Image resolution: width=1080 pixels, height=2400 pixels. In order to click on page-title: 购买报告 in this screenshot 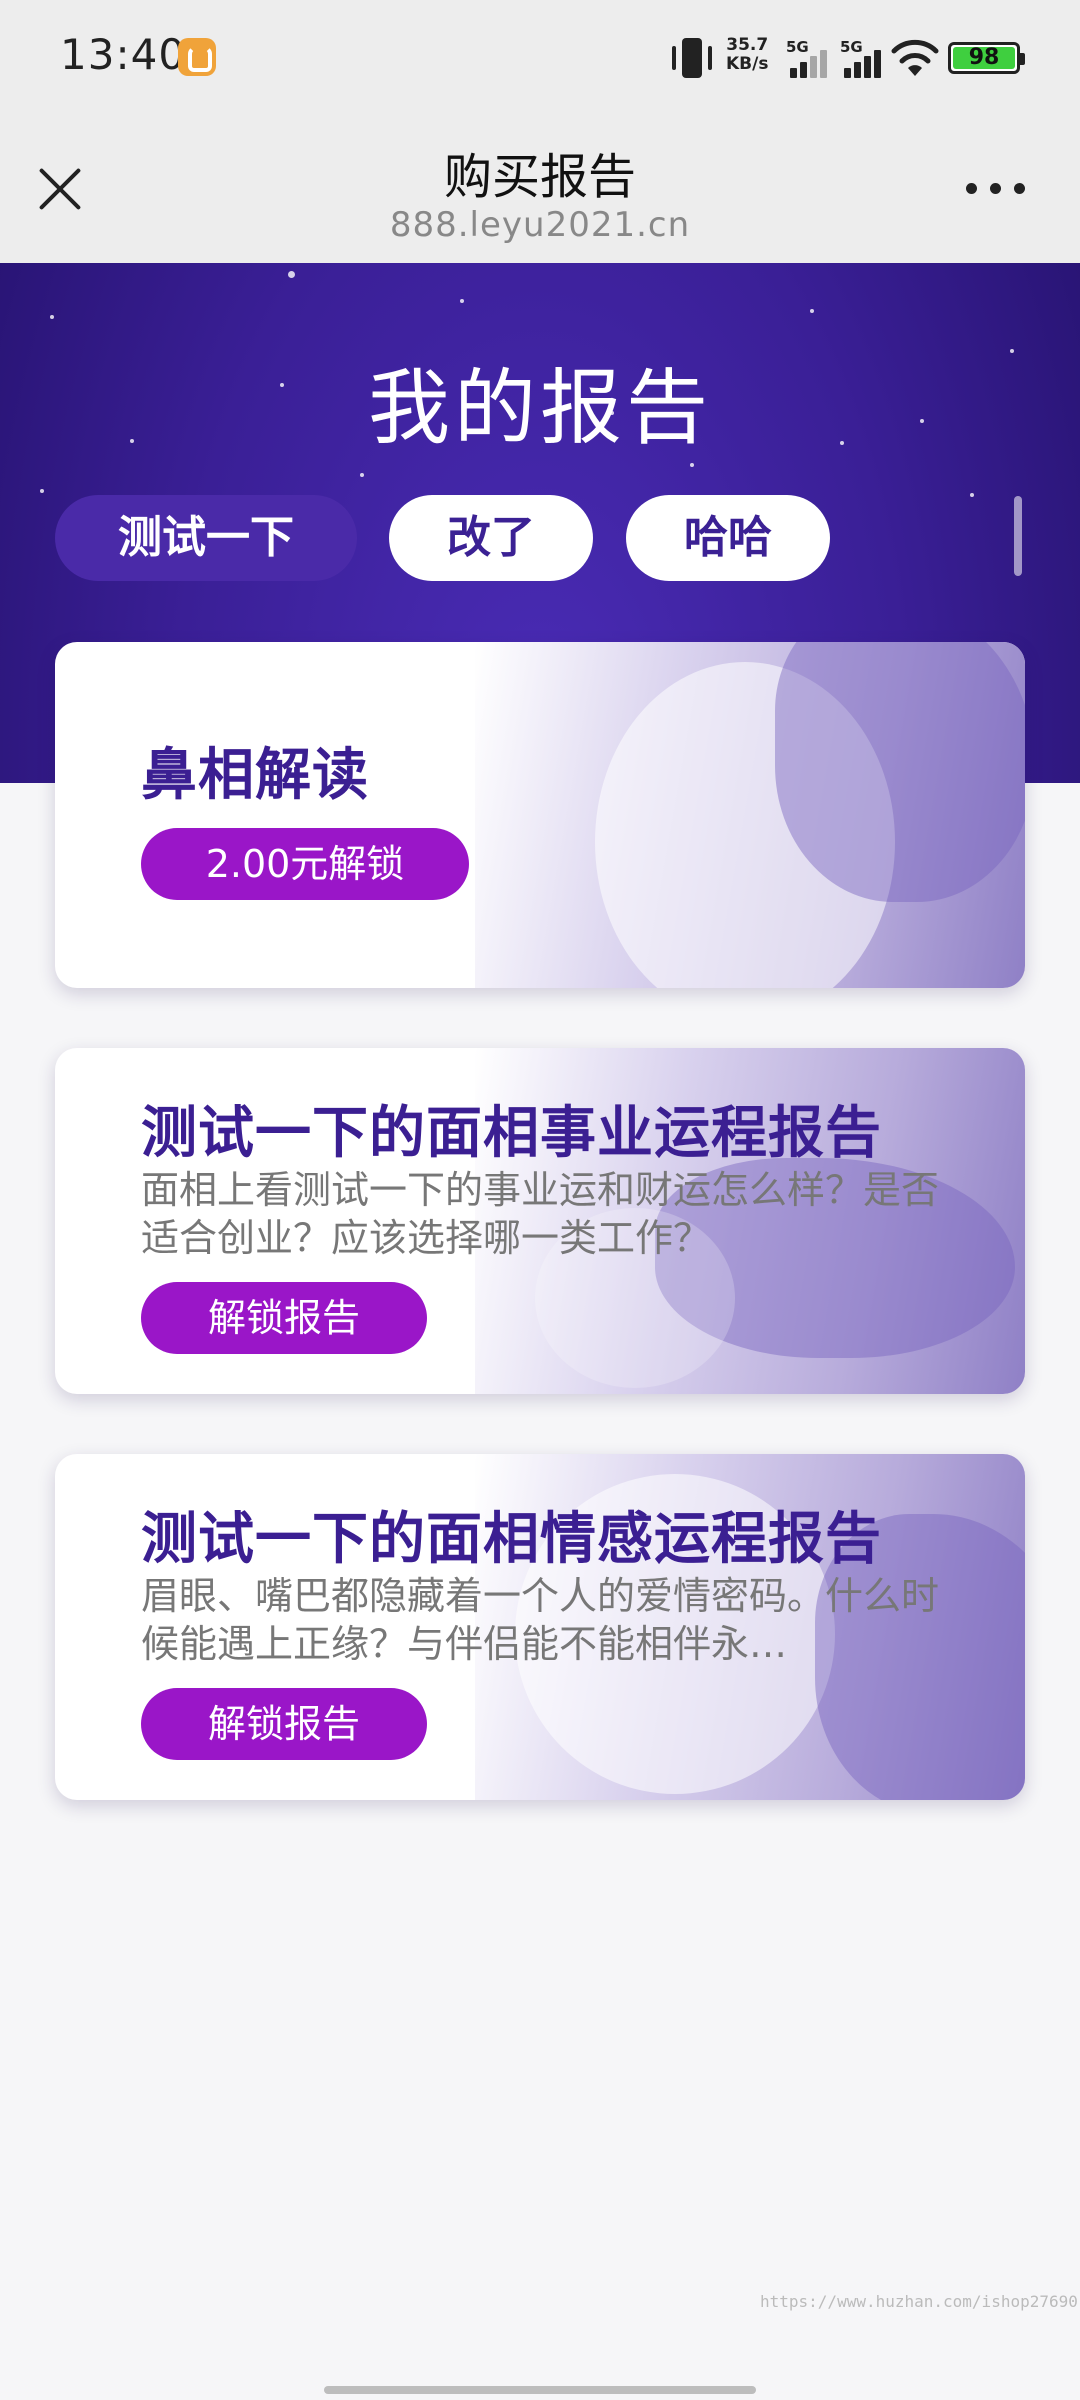, I will do `click(539, 177)`.